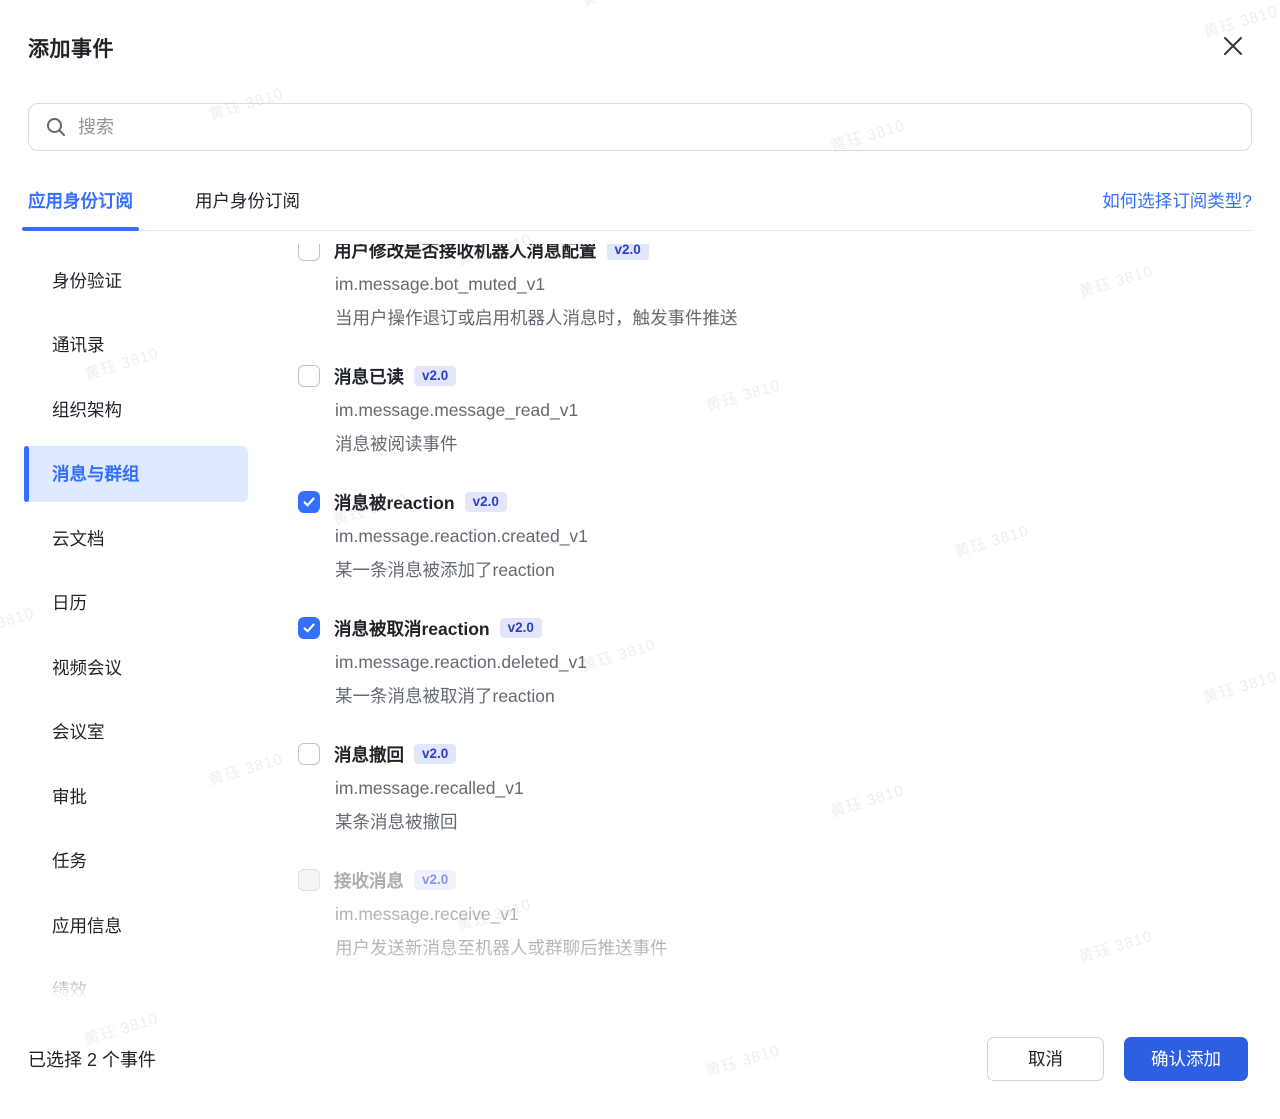 The height and width of the screenshot is (1119, 1280). Describe the element at coordinates (87, 409) in the screenshot. I see `sidebar-item-label: 组织架构` at that location.